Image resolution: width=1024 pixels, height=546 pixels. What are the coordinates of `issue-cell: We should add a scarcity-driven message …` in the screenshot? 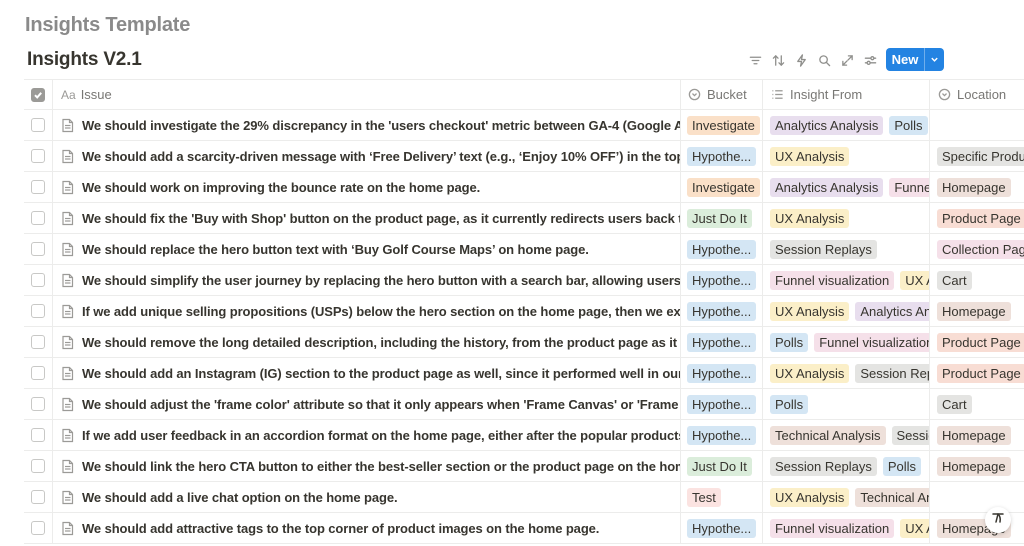 It's located at (367, 156).